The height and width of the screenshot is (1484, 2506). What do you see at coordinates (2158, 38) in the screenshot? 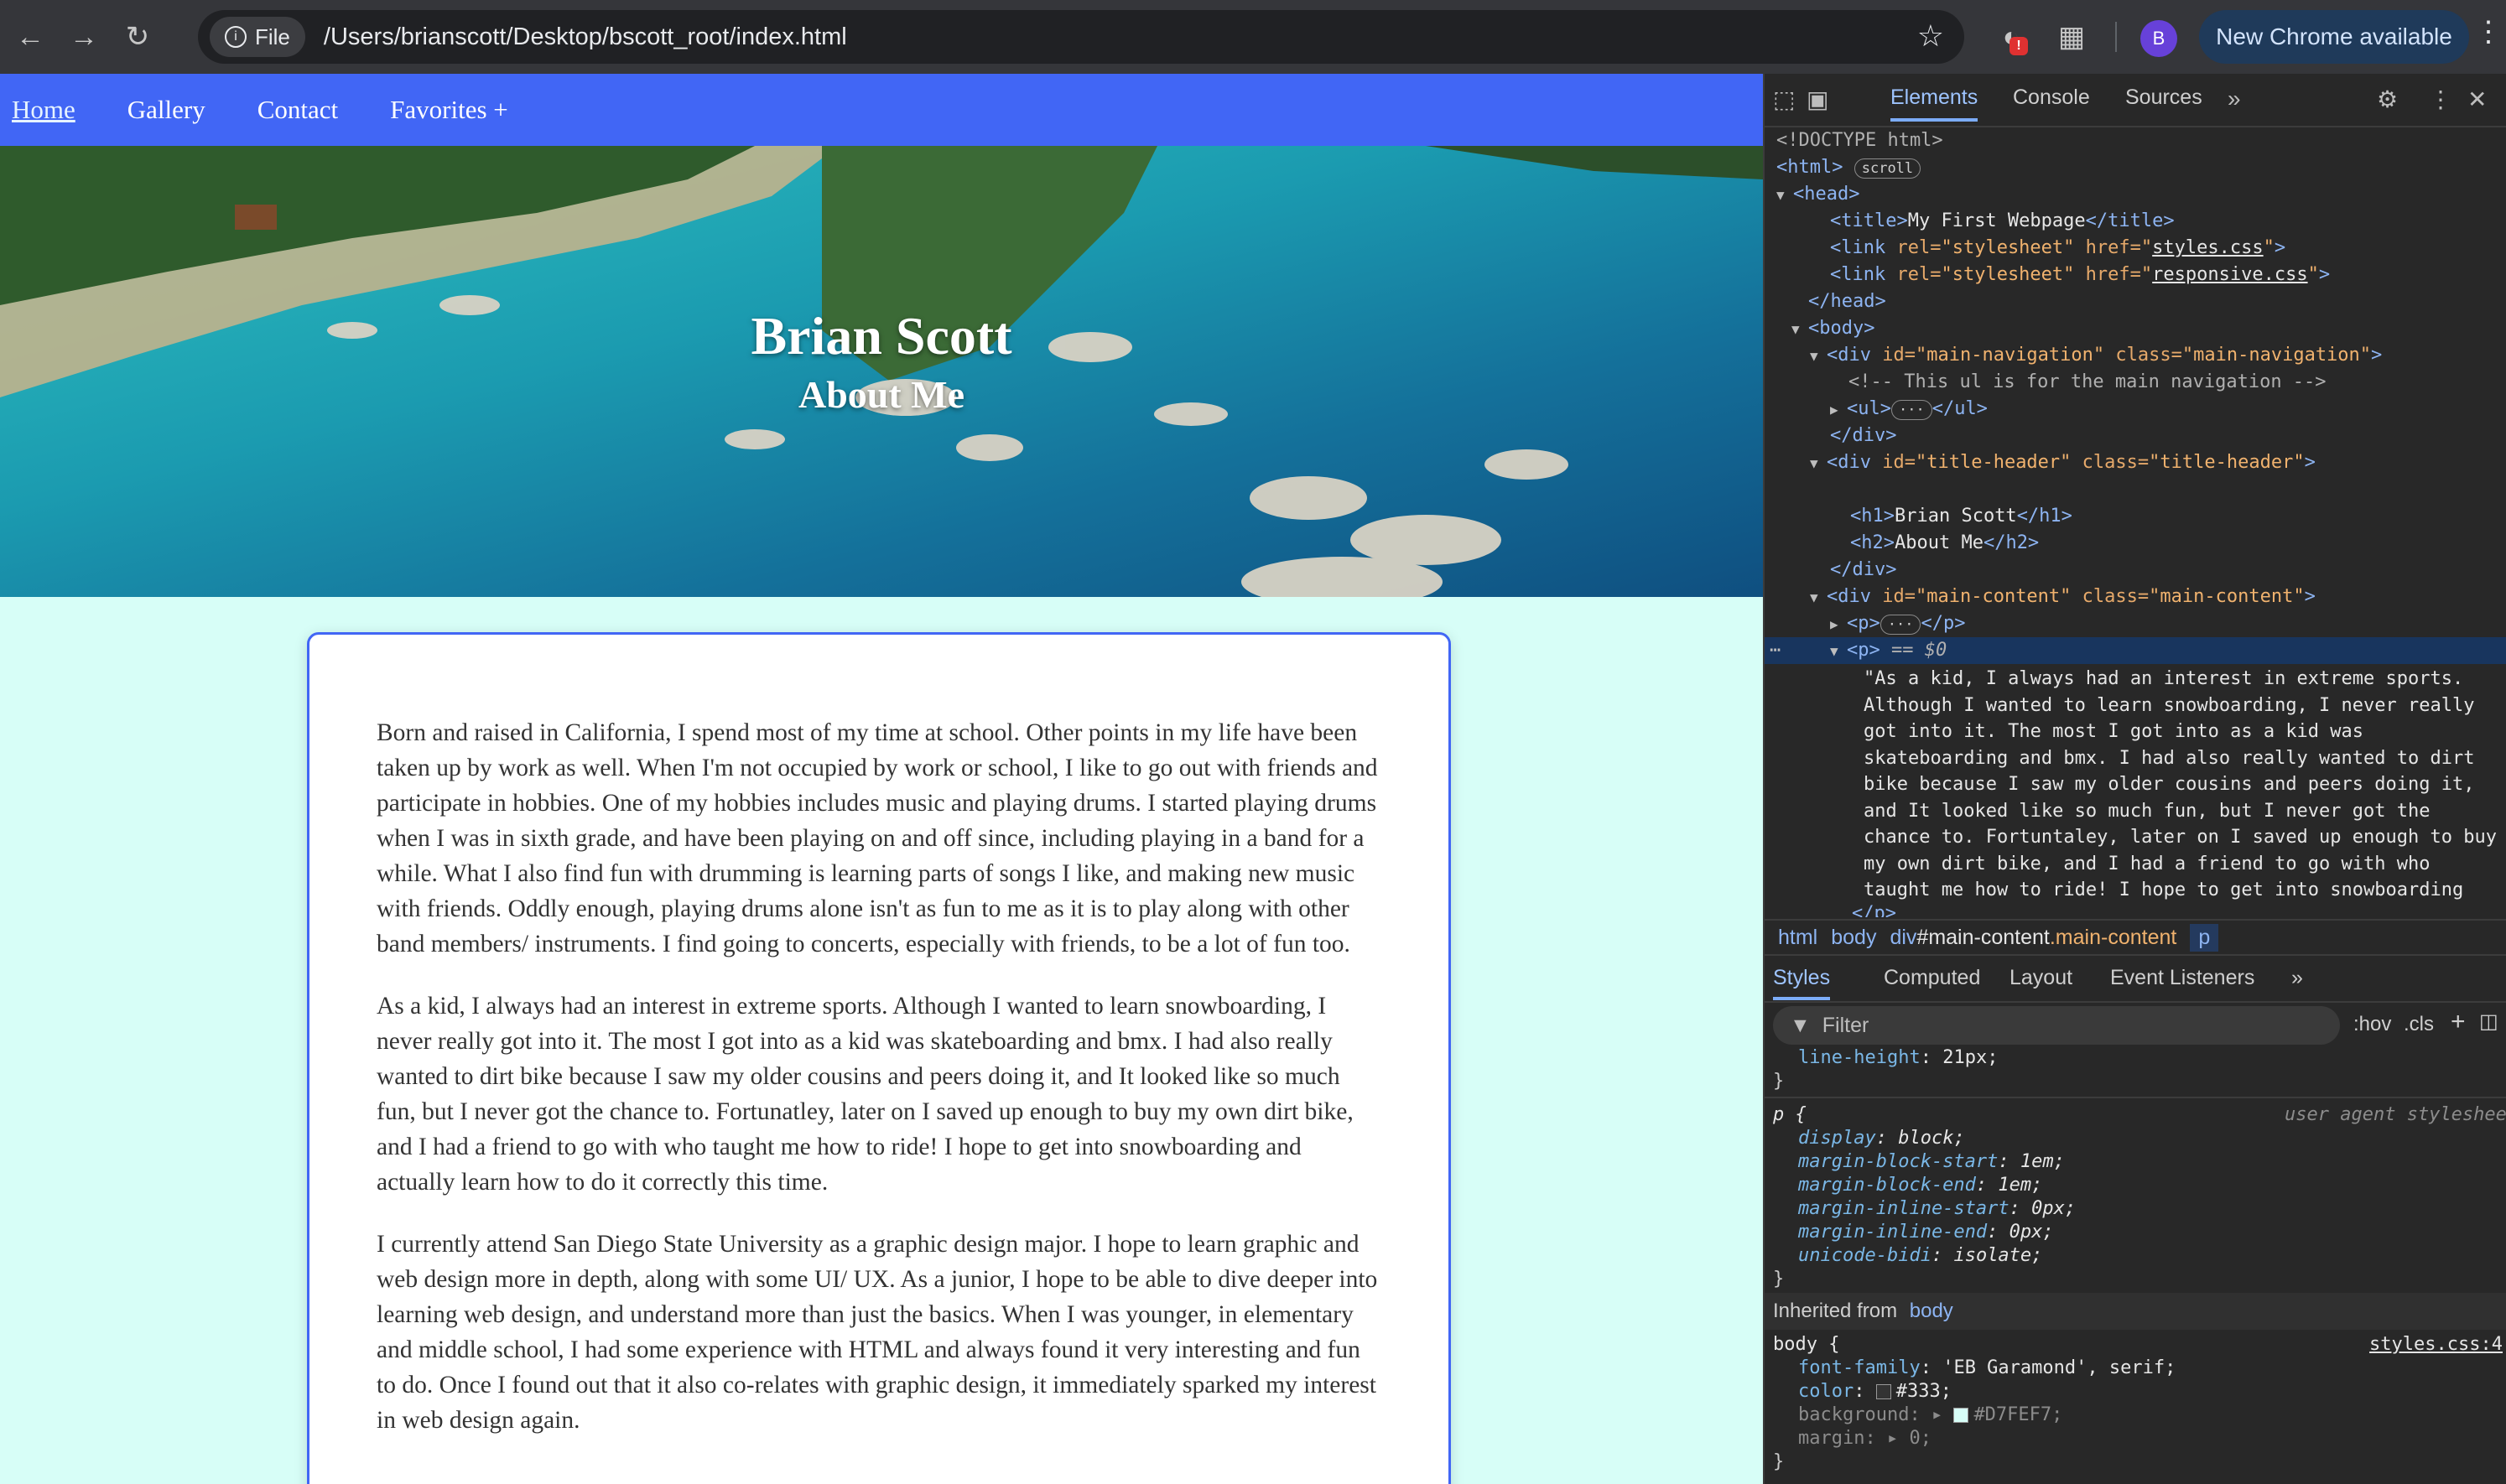
I see `profile-avatar: B` at bounding box center [2158, 38].